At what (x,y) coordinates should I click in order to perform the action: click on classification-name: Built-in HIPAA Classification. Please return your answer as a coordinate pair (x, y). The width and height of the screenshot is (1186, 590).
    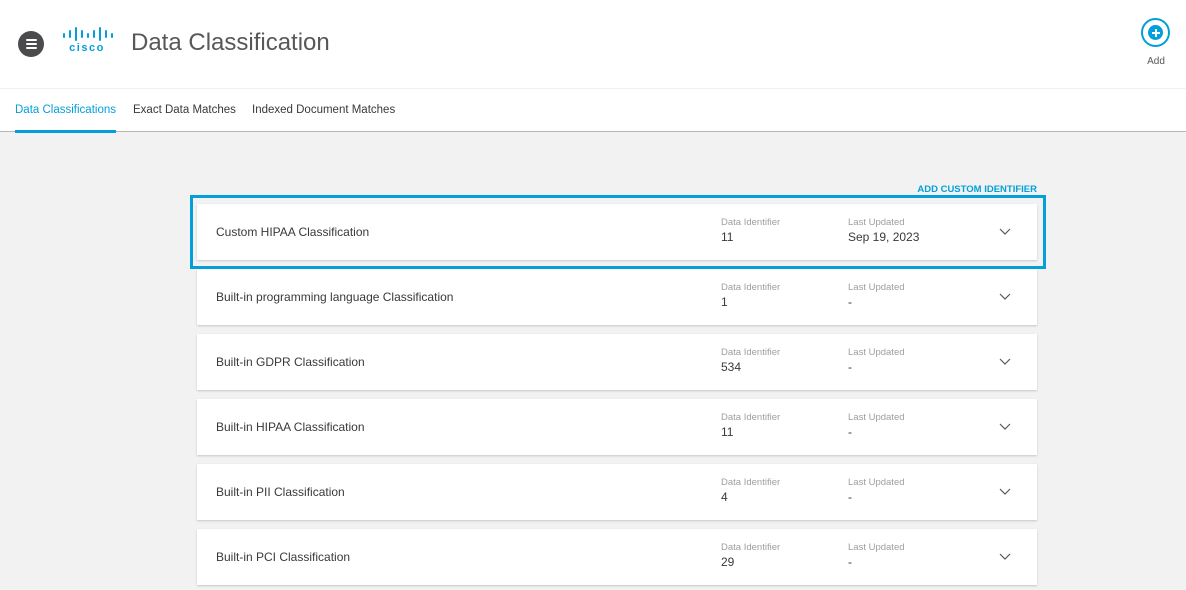
    Looking at the image, I should click on (290, 427).